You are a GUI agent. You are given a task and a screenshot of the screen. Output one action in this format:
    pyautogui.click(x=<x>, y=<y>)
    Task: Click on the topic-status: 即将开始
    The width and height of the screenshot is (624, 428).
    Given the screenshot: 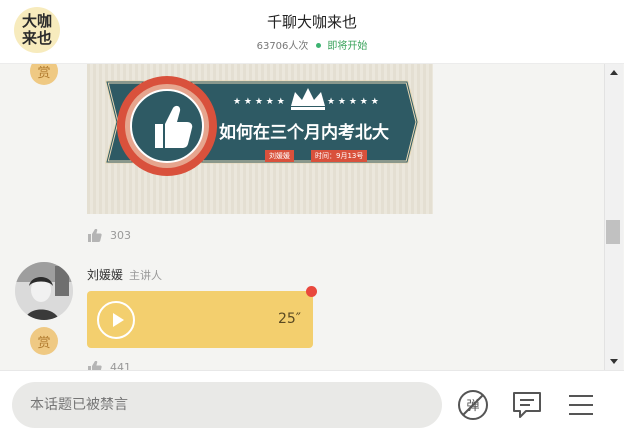 What is the action you would take?
    pyautogui.click(x=347, y=46)
    